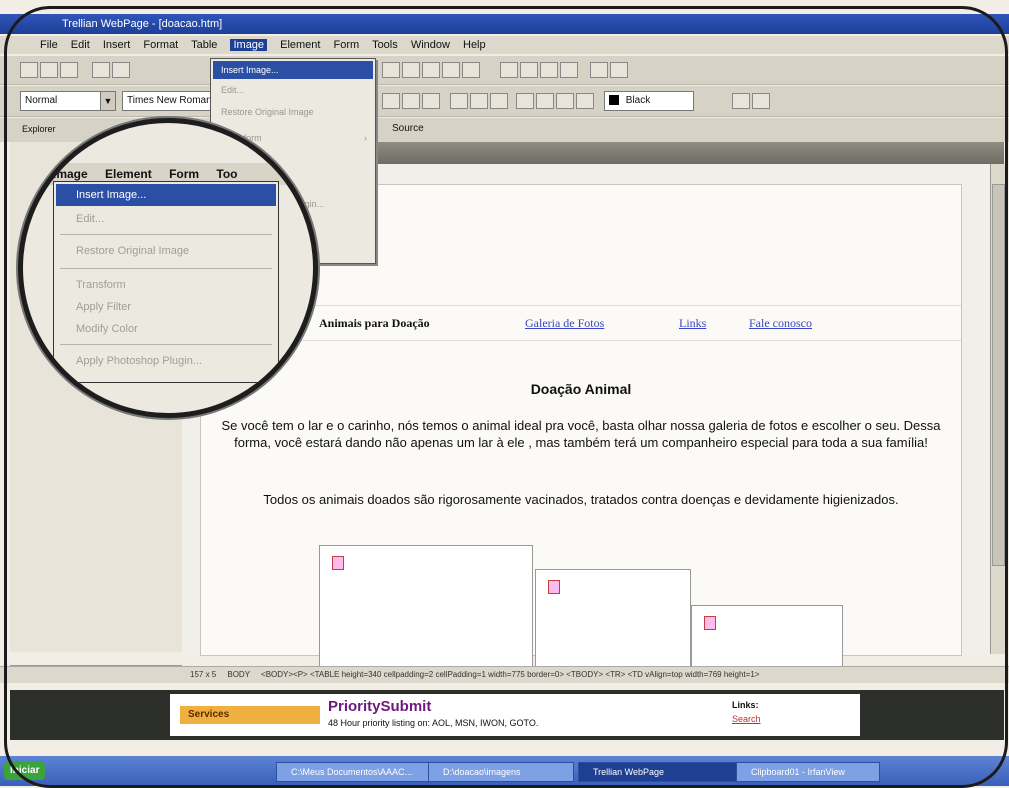 The image size is (1009, 788). What do you see at coordinates (347, 45) in the screenshot?
I see `menu-form: Form` at bounding box center [347, 45].